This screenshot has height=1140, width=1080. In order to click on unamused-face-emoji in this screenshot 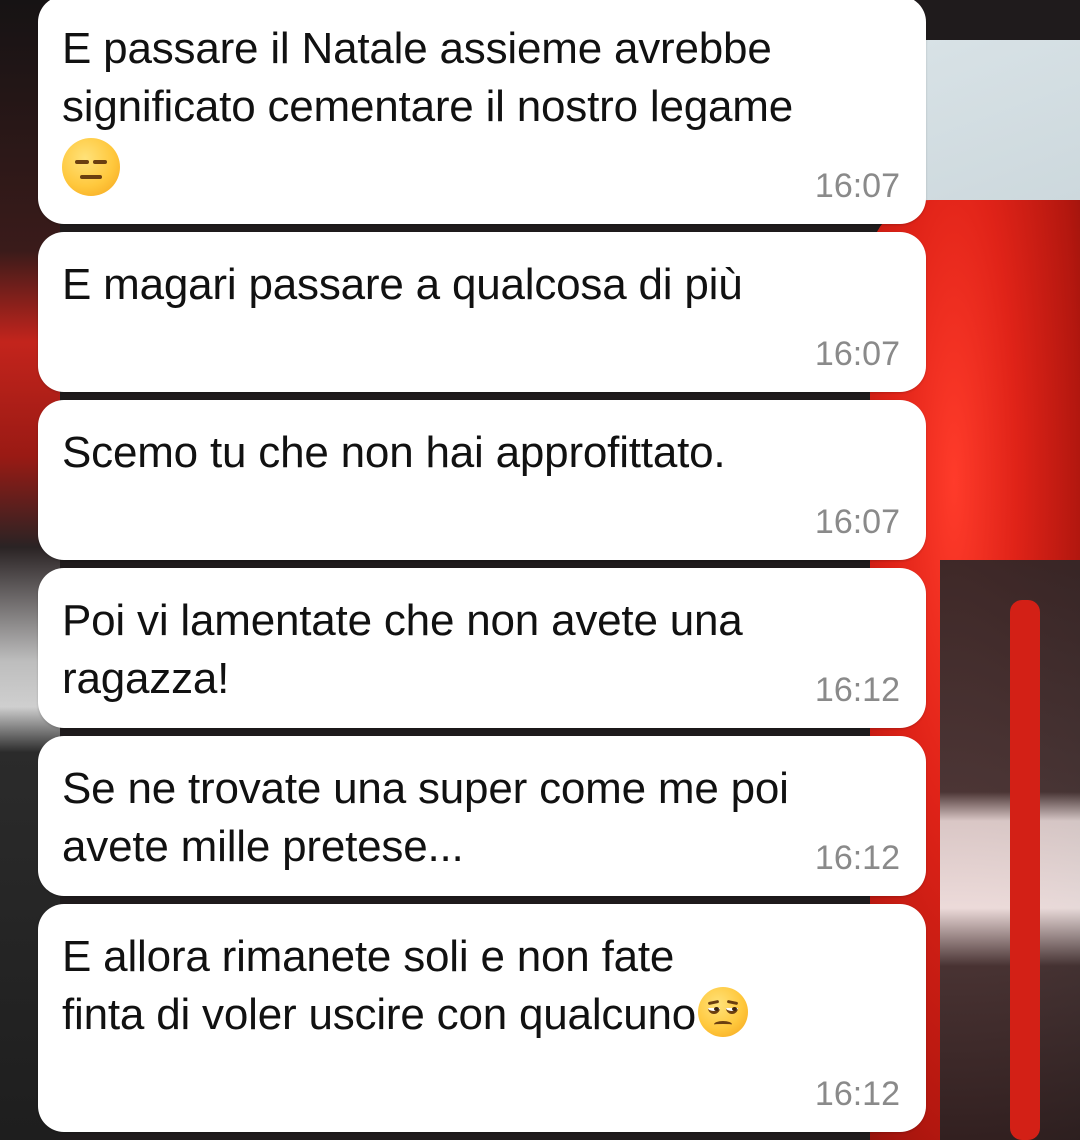, I will do `click(723, 1012)`.